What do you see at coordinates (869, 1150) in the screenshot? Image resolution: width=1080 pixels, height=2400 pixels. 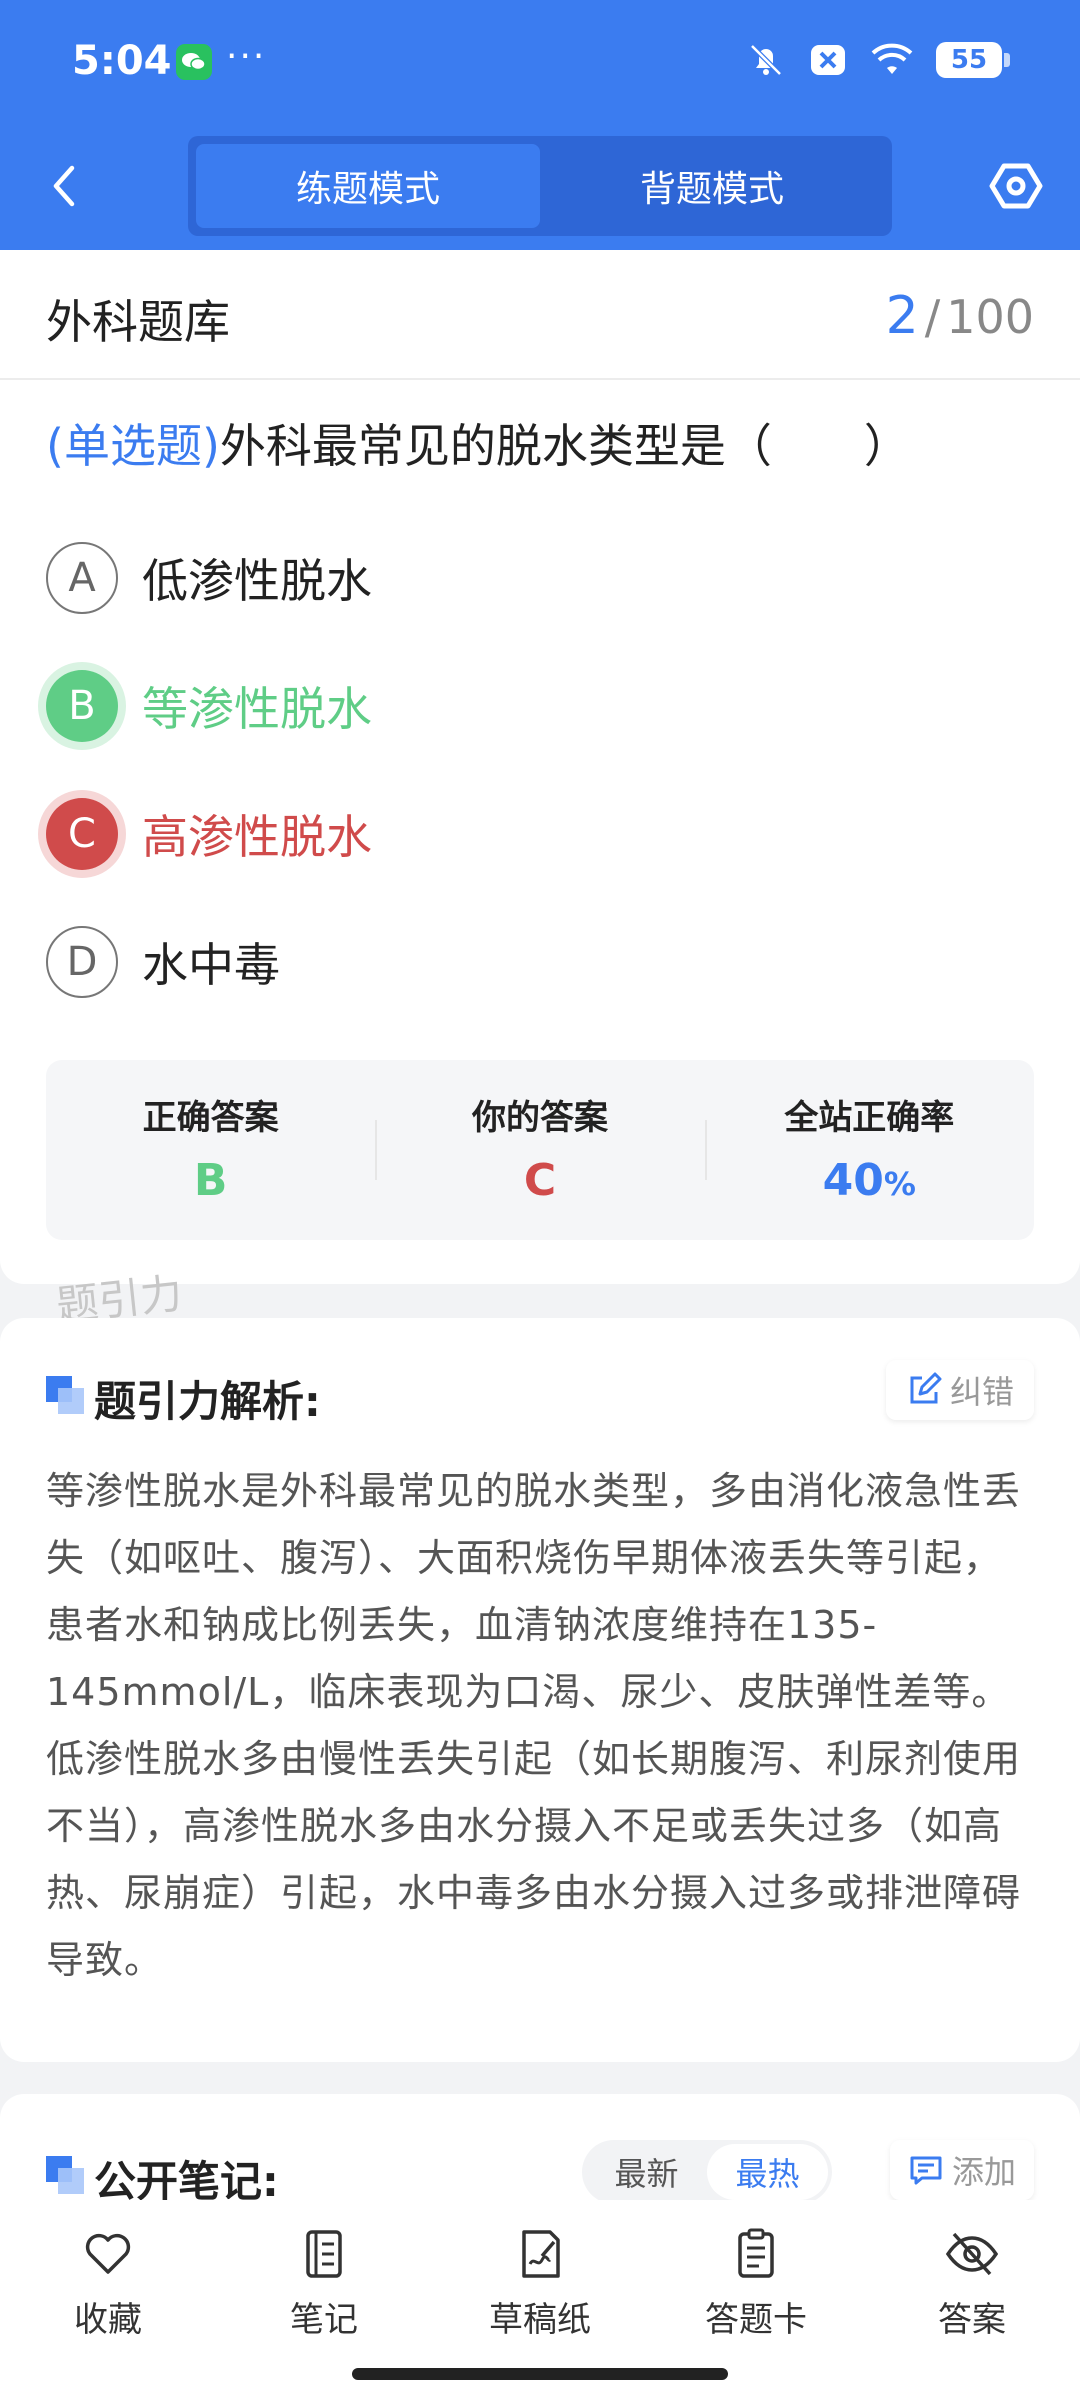 I see `site-accuracy-col: 全站正确率 40%` at bounding box center [869, 1150].